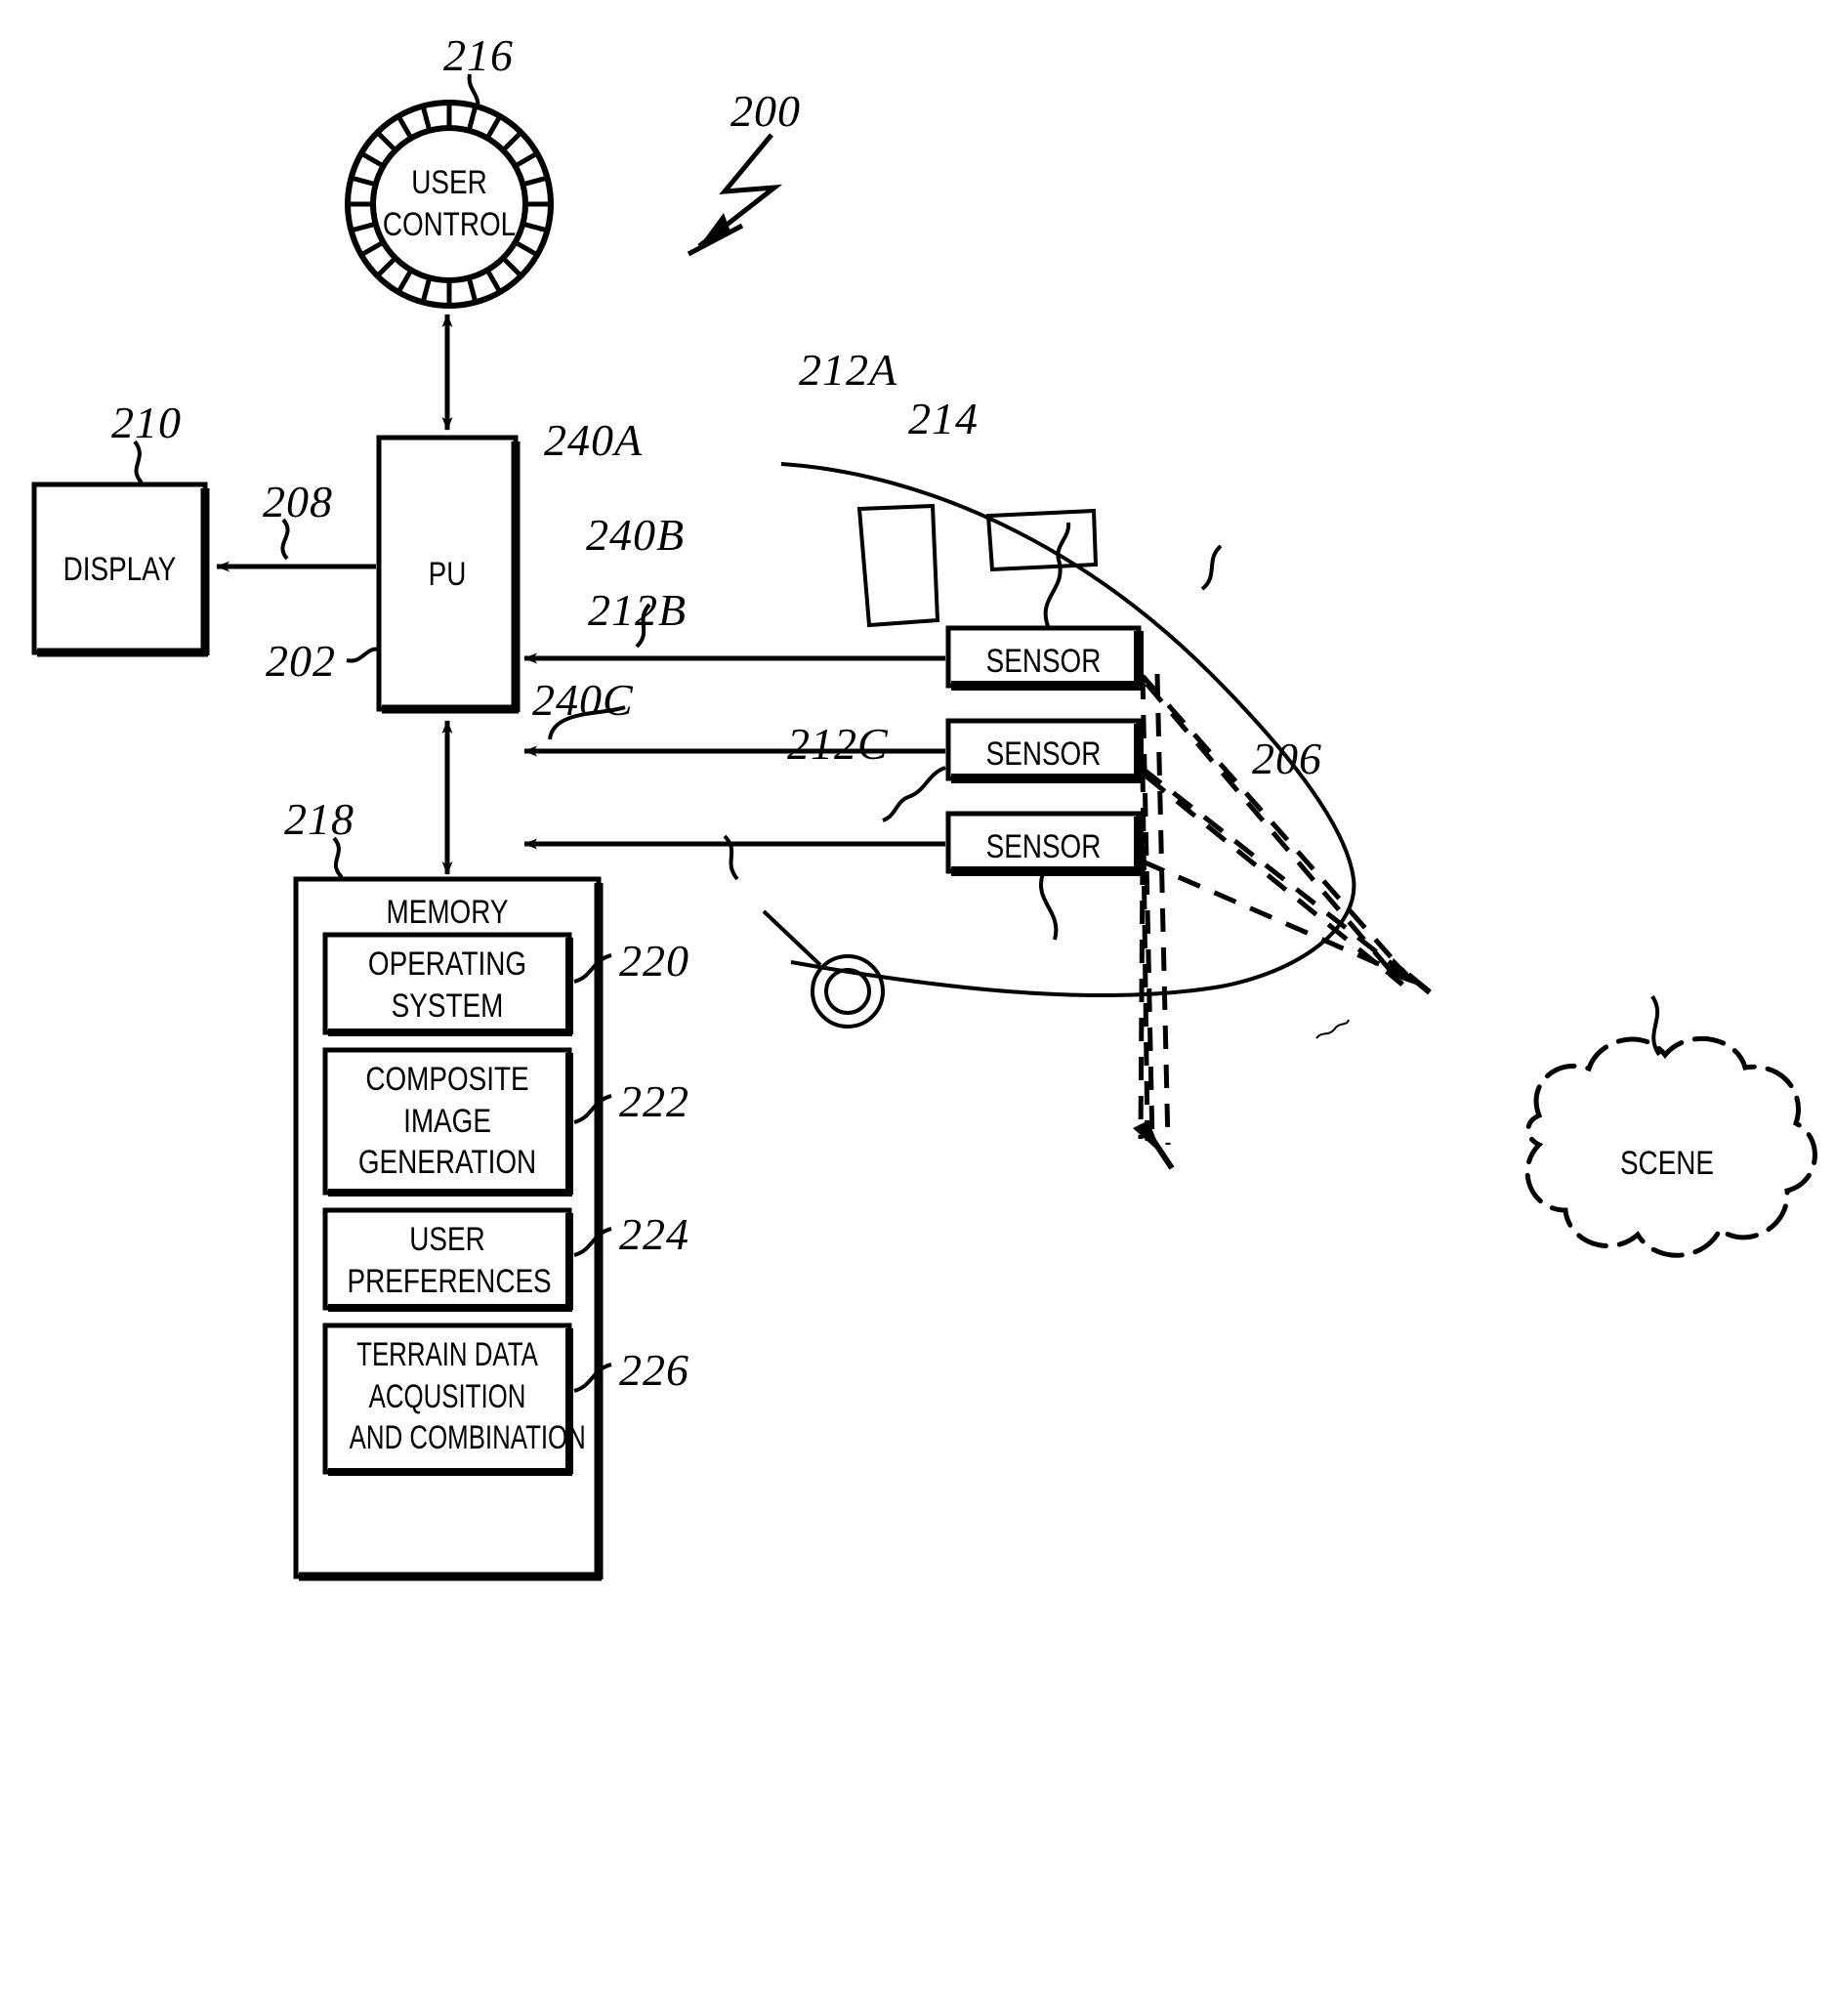 This screenshot has height=2016, width=1835. Describe the element at coordinates (449, 1260) in the screenshot. I see `memory-module-label: USER PREFERENCES` at that location.